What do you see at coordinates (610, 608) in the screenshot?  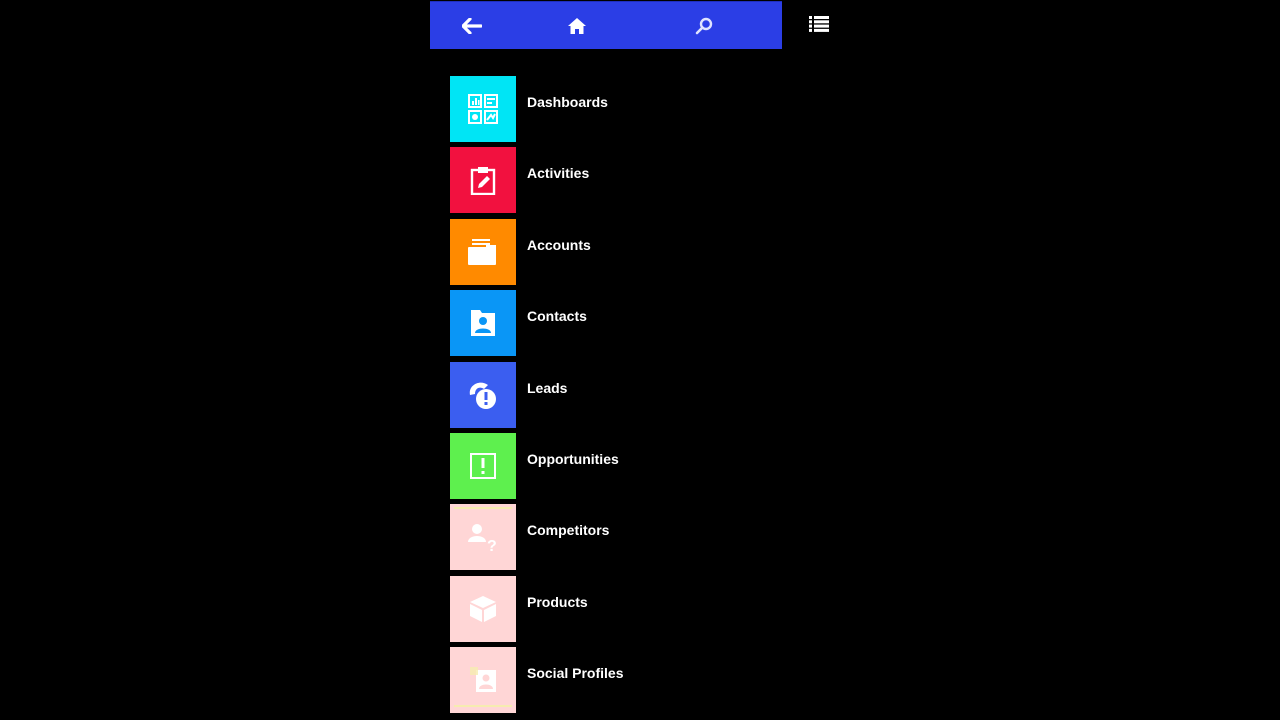 I see `nav-item-products: Products` at bounding box center [610, 608].